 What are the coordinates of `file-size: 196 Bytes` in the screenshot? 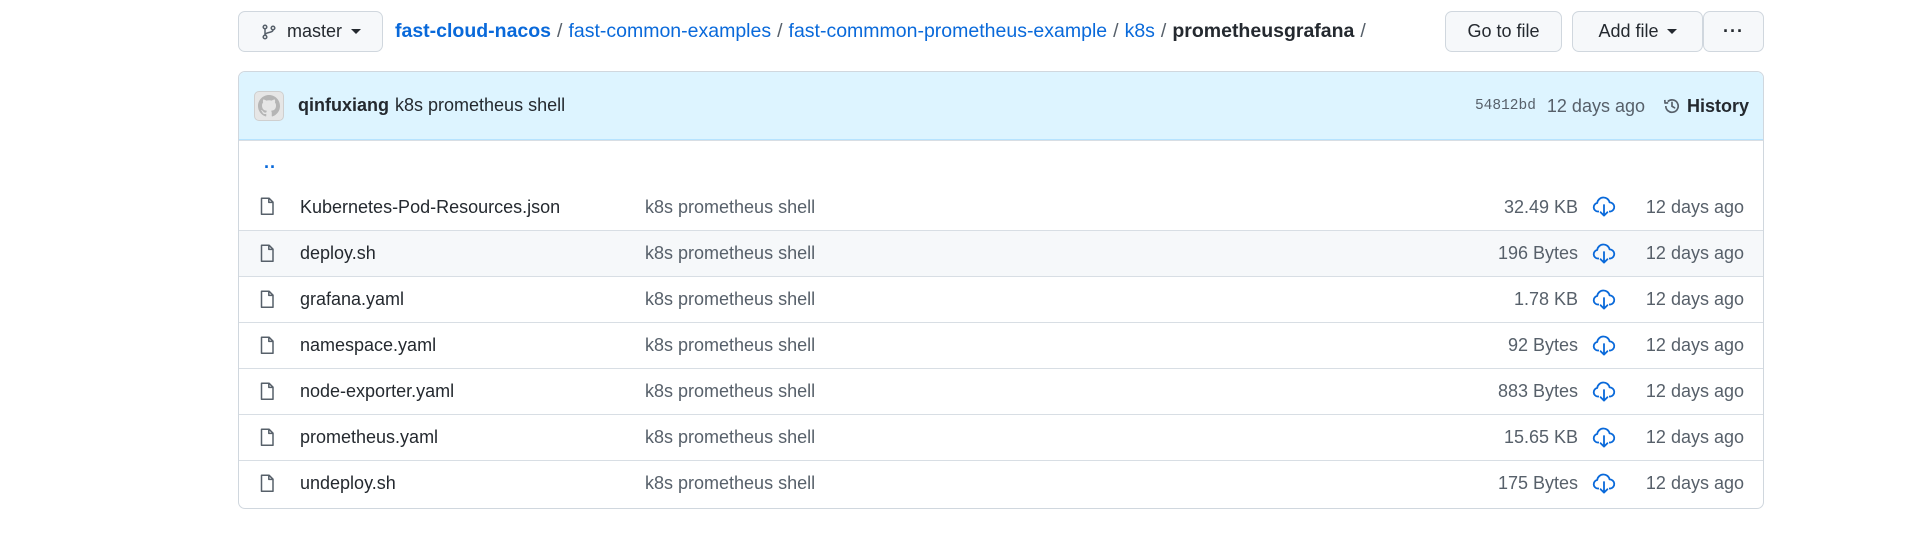 It's located at (1537, 253).